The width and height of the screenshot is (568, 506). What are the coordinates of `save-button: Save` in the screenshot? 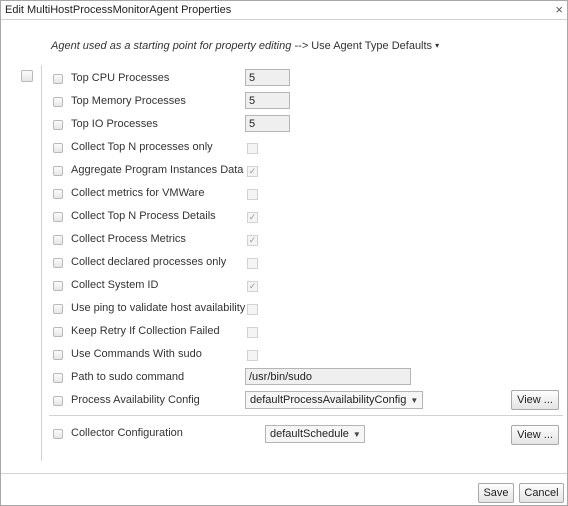 It's located at (496, 493).